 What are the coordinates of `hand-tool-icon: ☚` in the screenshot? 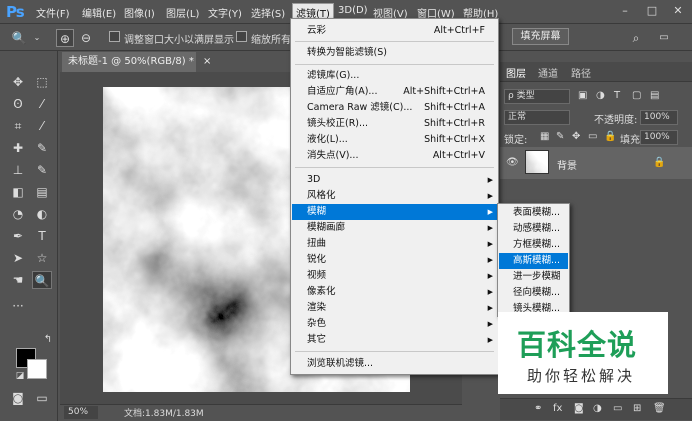 It's located at (18, 280).